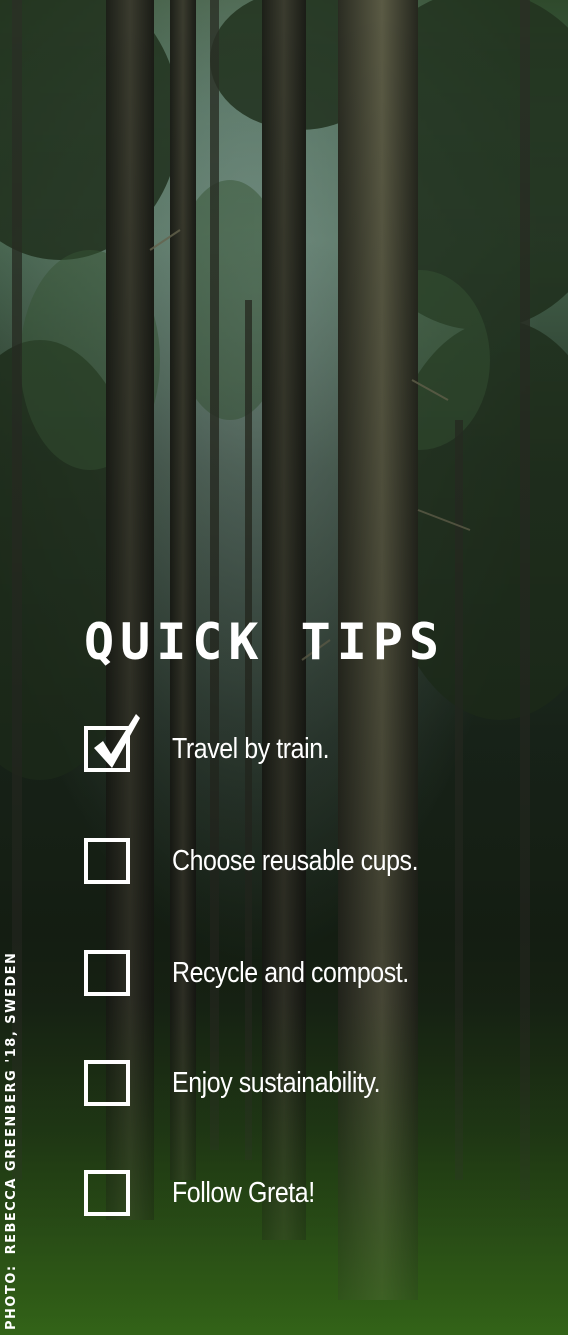  I want to click on tip-item: Choose reusable cups., so click(304, 861).